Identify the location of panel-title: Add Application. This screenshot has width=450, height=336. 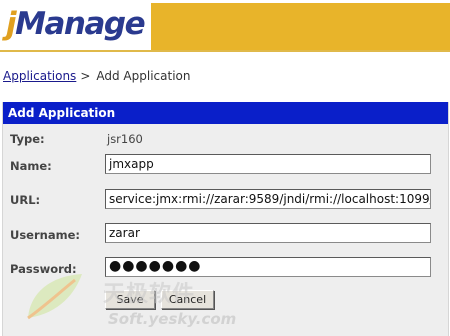
(225, 113).